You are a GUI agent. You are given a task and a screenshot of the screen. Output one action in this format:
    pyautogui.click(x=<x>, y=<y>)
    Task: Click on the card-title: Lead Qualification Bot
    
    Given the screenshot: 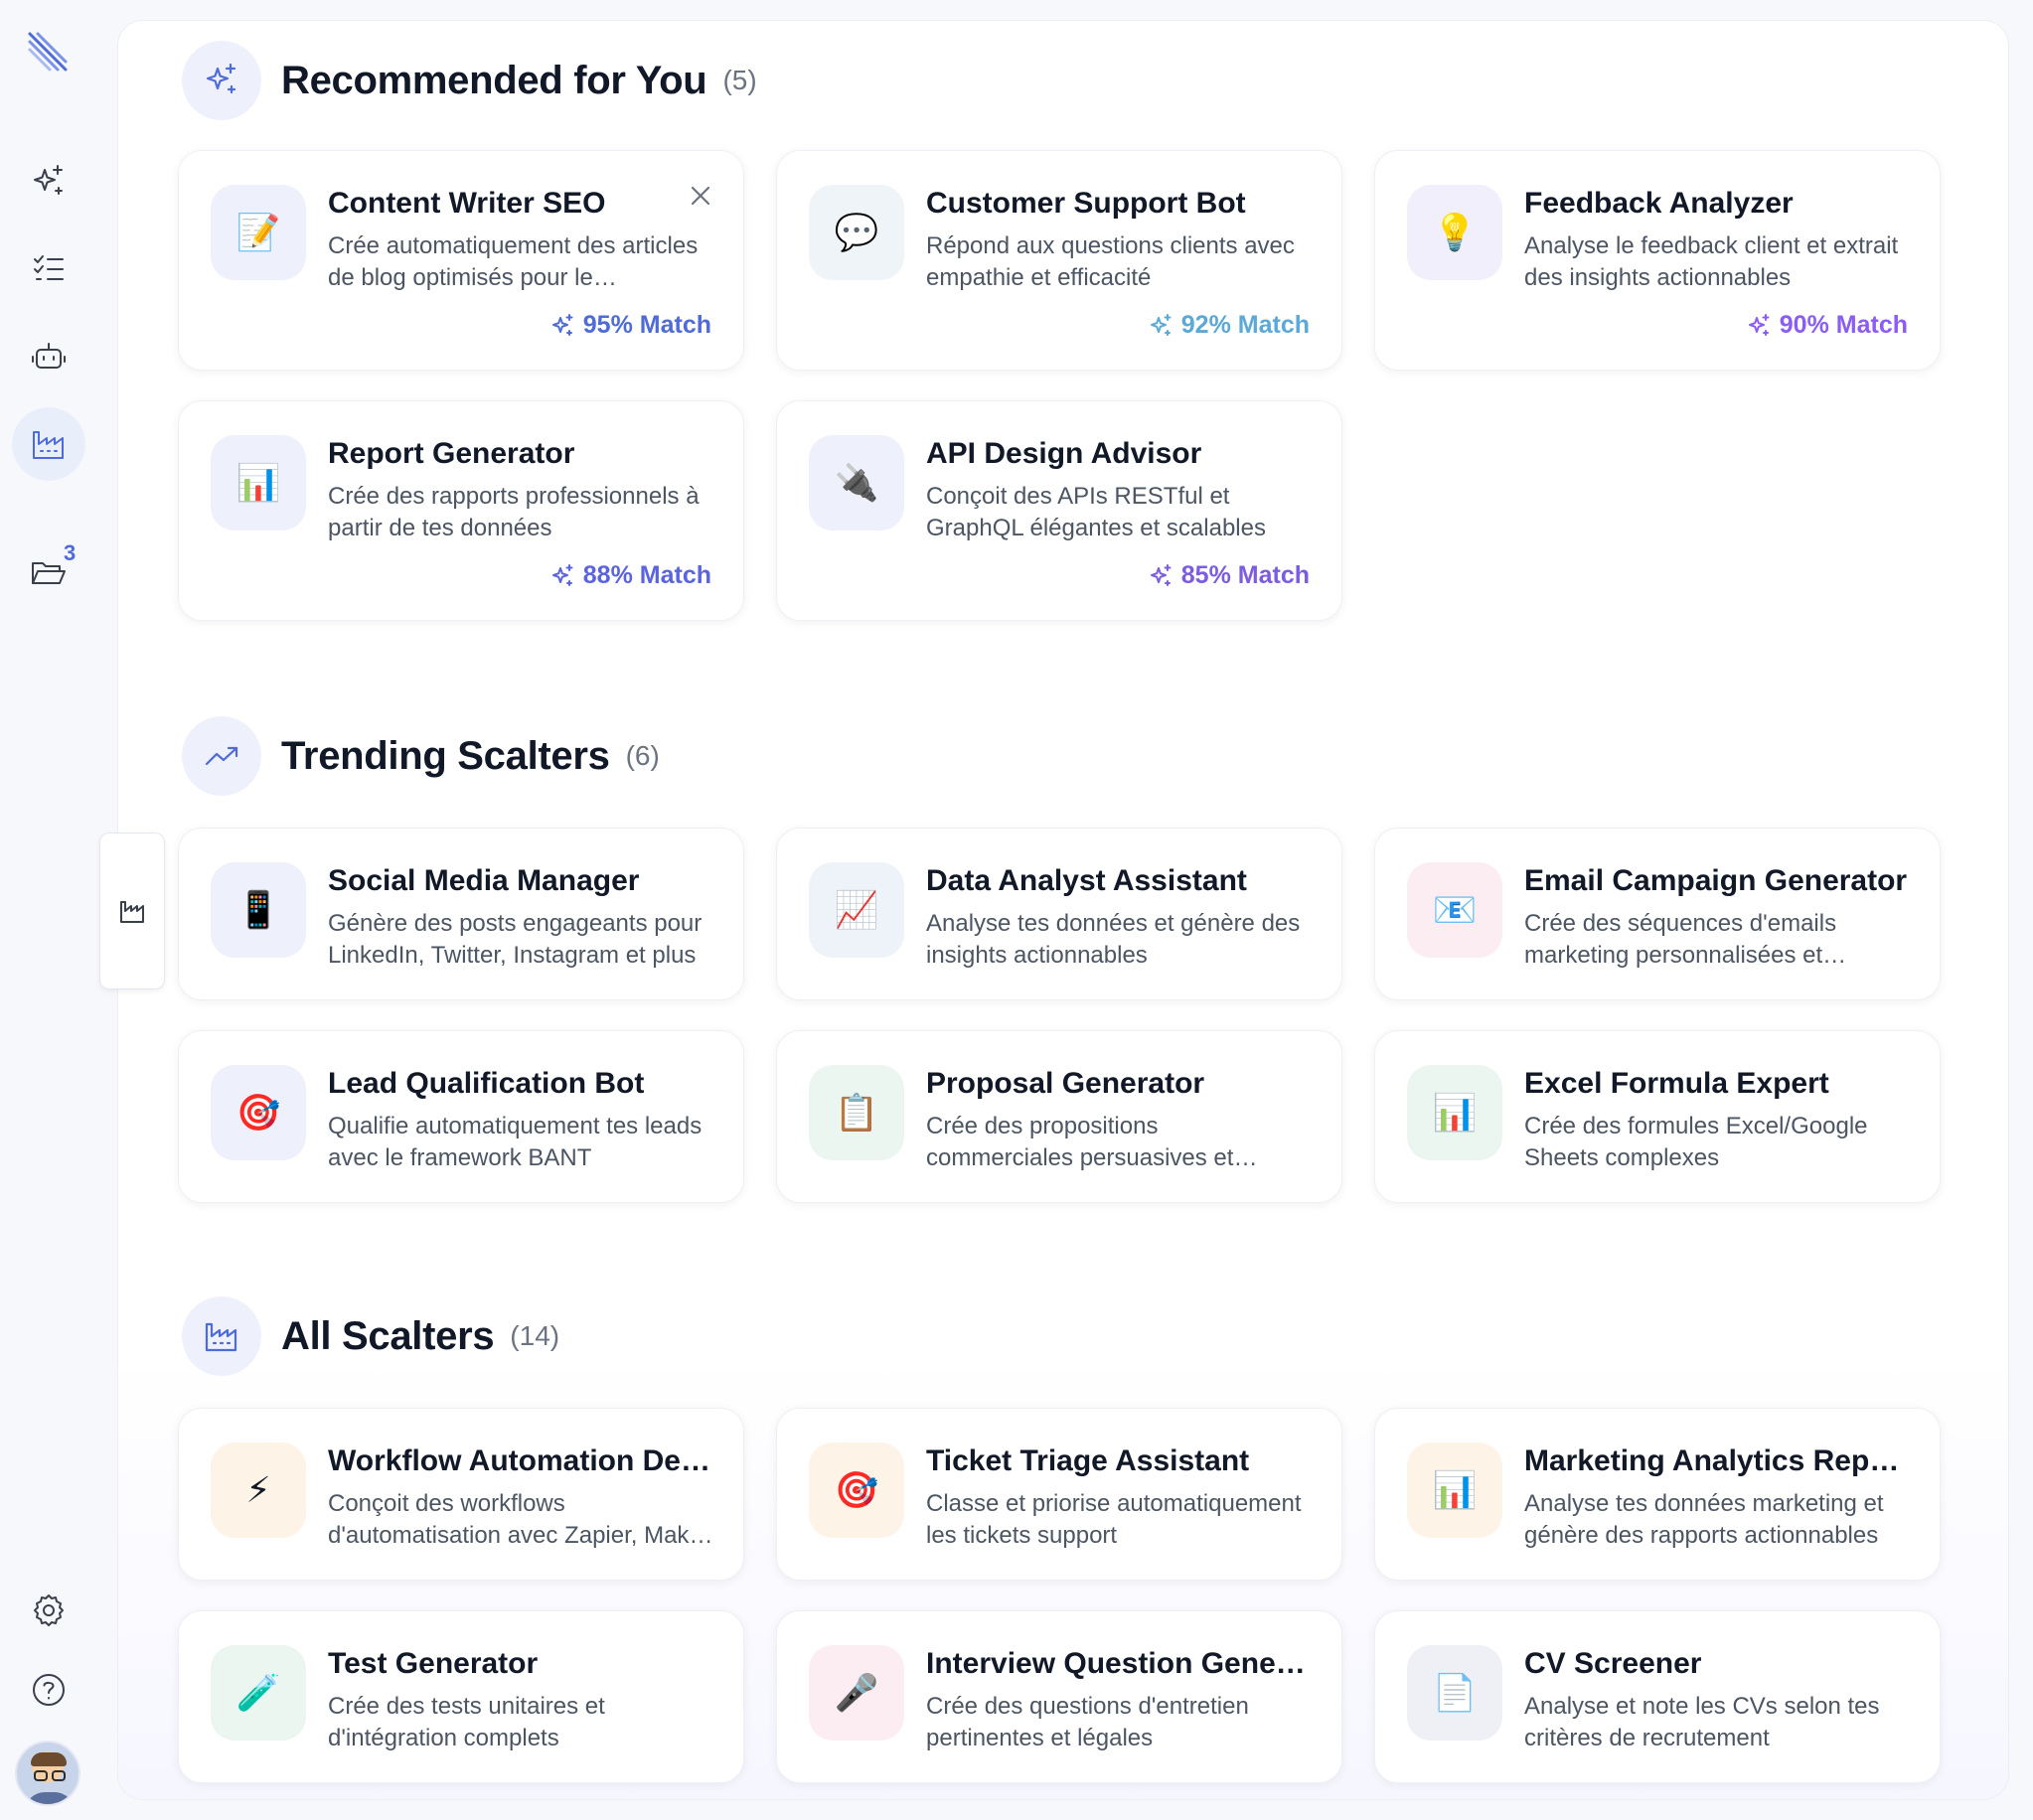 What is the action you would take?
    pyautogui.click(x=487, y=1083)
    